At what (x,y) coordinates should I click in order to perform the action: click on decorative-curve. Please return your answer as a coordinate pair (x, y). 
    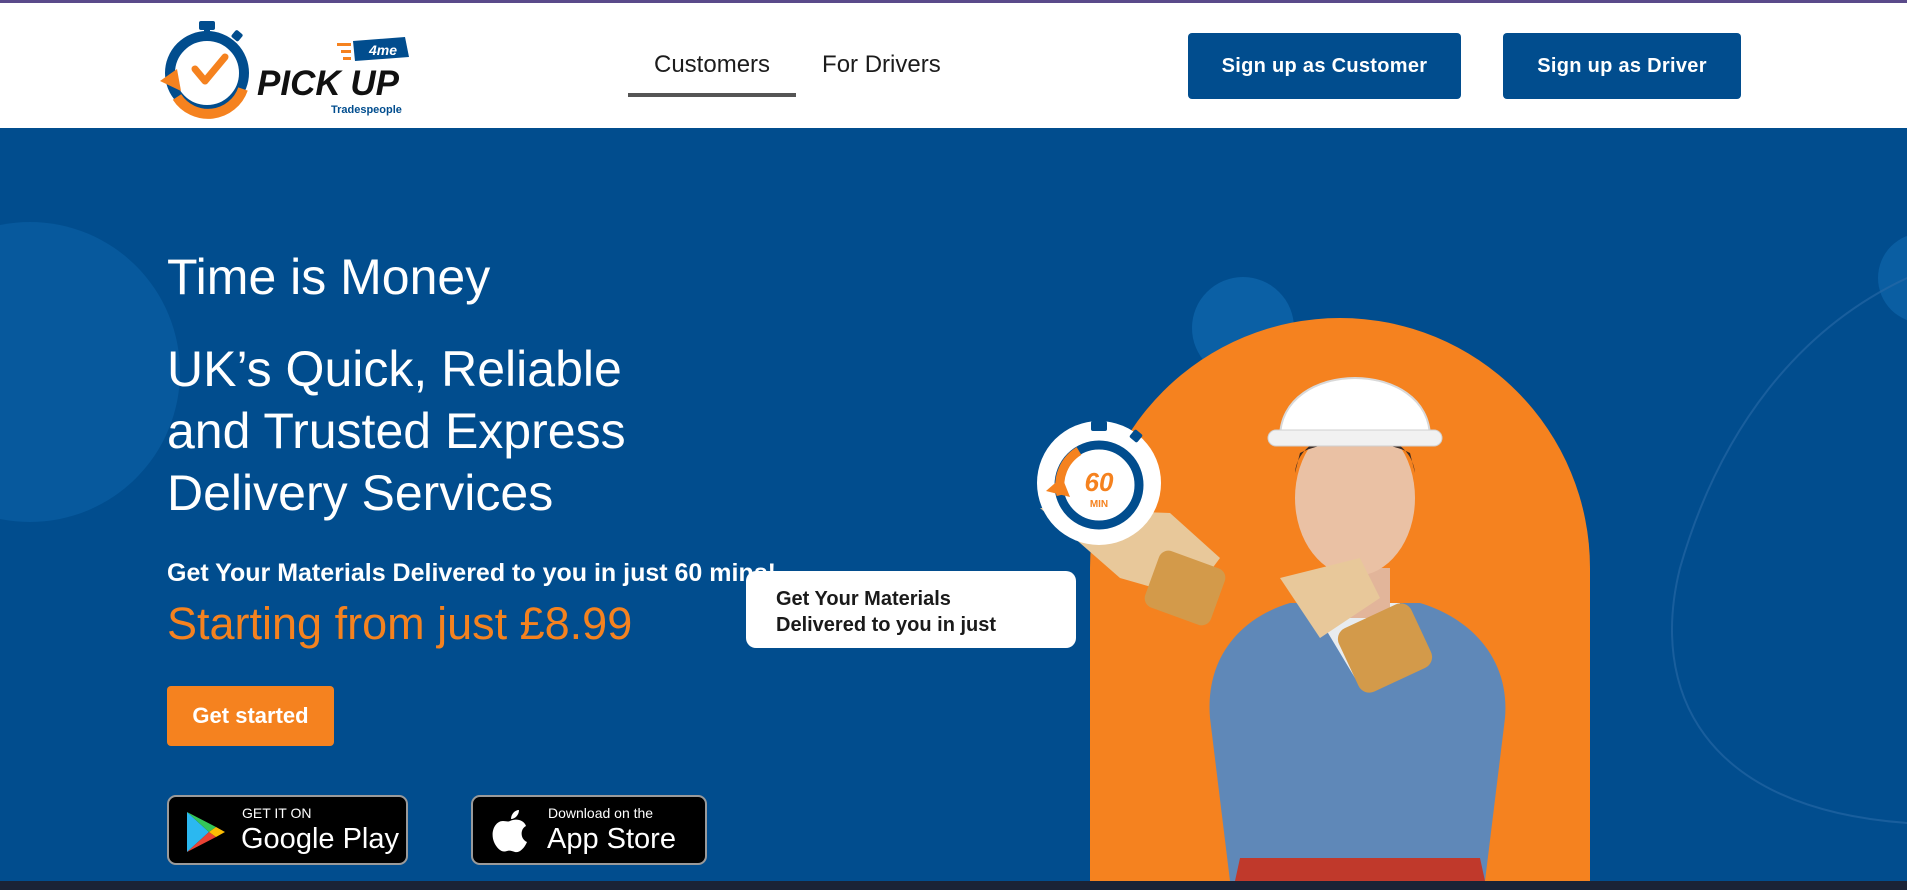
    Looking at the image, I should click on (1789, 550).